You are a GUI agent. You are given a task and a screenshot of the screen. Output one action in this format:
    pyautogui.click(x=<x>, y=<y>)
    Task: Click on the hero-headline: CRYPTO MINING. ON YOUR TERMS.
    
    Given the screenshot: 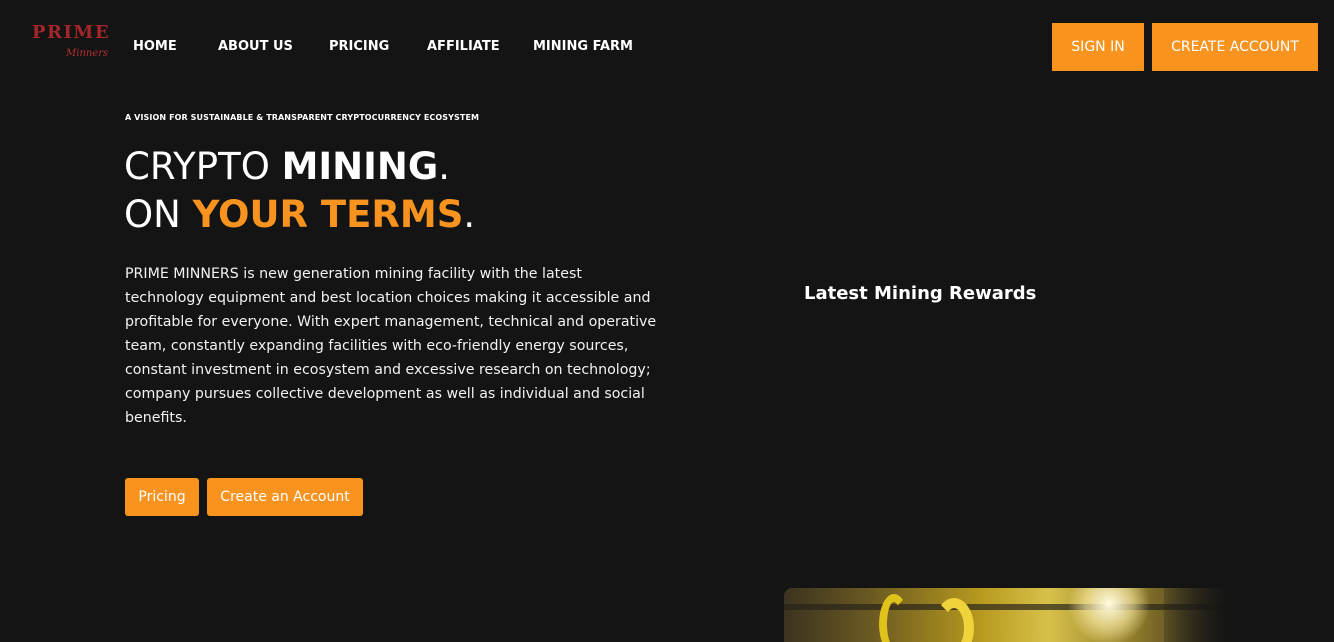 What is the action you would take?
    pyautogui.click(x=299, y=191)
    